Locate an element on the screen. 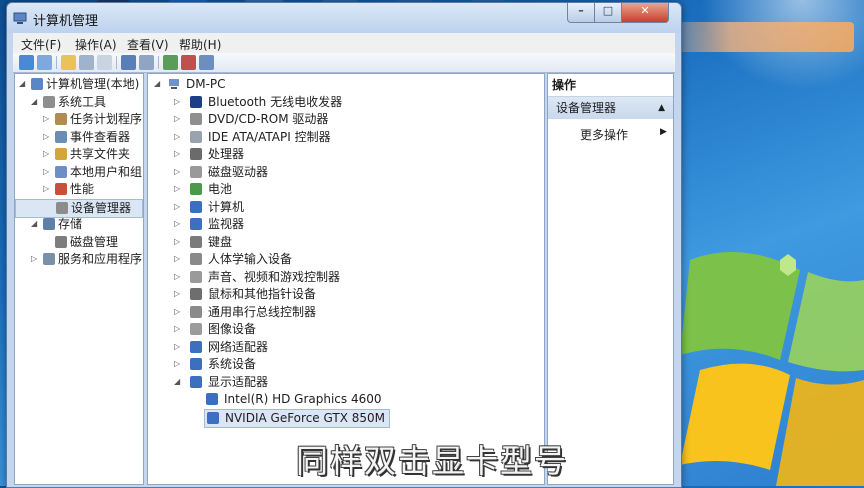 The height and width of the screenshot is (488, 864). display-adapter-label: NVIDIA GeForce GTX 850M is located at coordinates (305, 417).